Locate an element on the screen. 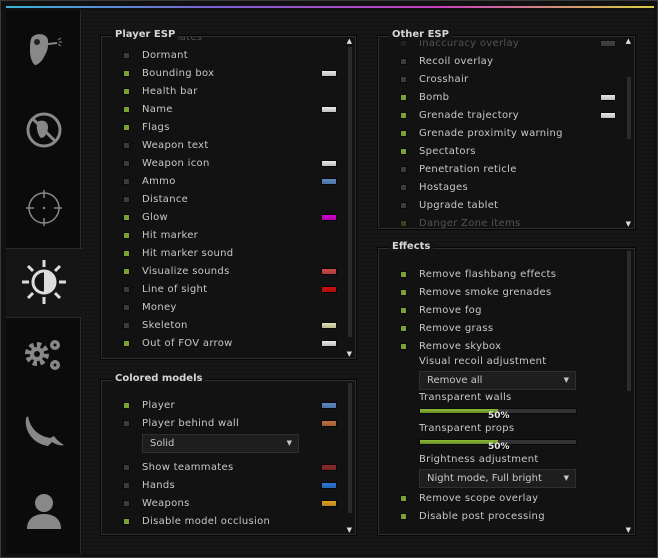  option-label: Disable post processing is located at coordinates (482, 516).